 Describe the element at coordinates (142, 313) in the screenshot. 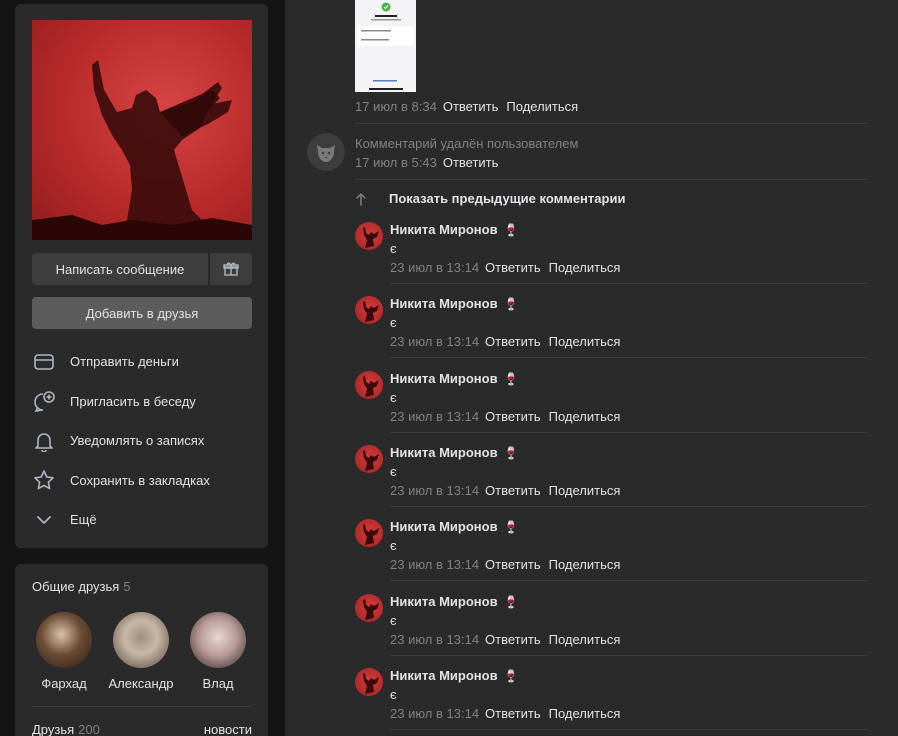

I see `add-friend-button: Добавить в друзья` at that location.